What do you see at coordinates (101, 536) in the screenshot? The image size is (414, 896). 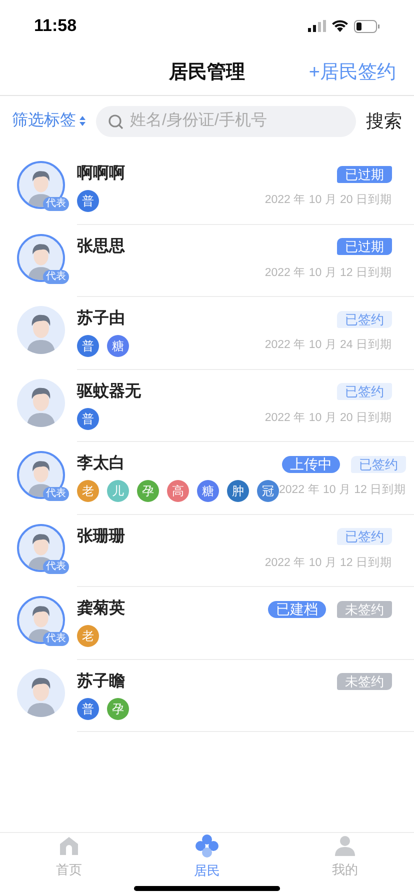 I see `resident-name: 张珊珊` at bounding box center [101, 536].